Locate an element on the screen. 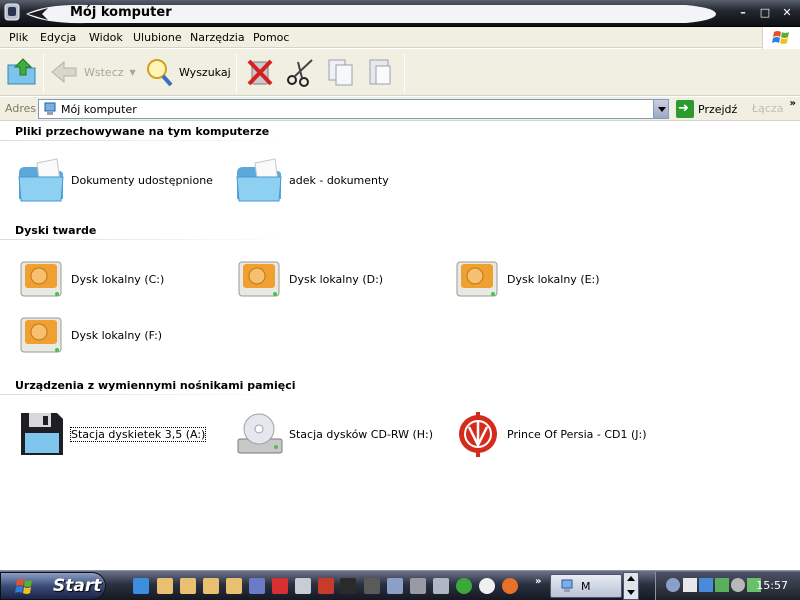 The height and width of the screenshot is (600, 800). links-chevron-icon: » is located at coordinates (793, 103).